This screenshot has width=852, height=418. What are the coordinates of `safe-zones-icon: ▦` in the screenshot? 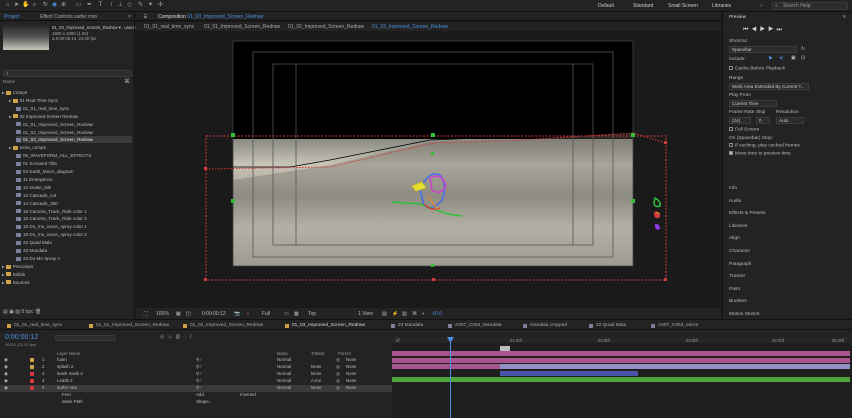 It's located at (178, 314).